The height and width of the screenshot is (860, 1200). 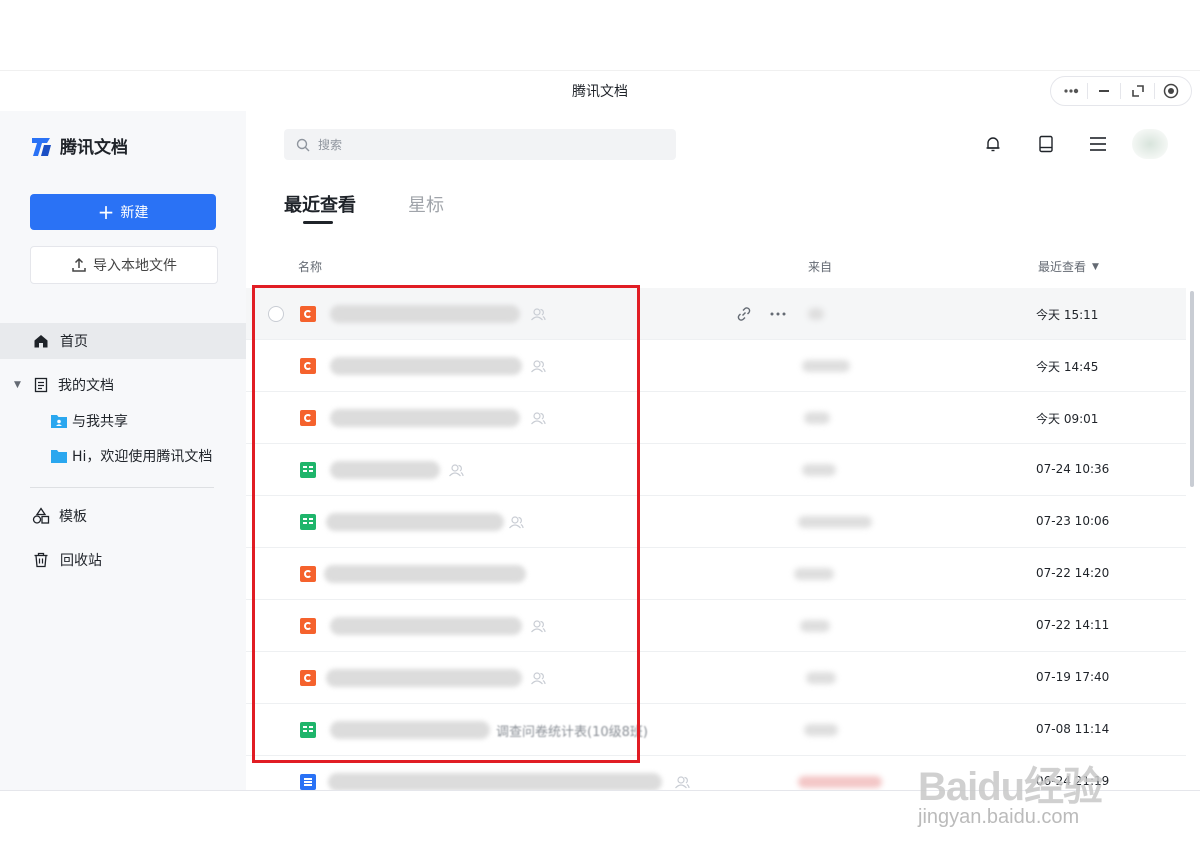 I want to click on last-viewed-time: 07-22 14:20, so click(x=1073, y=573).